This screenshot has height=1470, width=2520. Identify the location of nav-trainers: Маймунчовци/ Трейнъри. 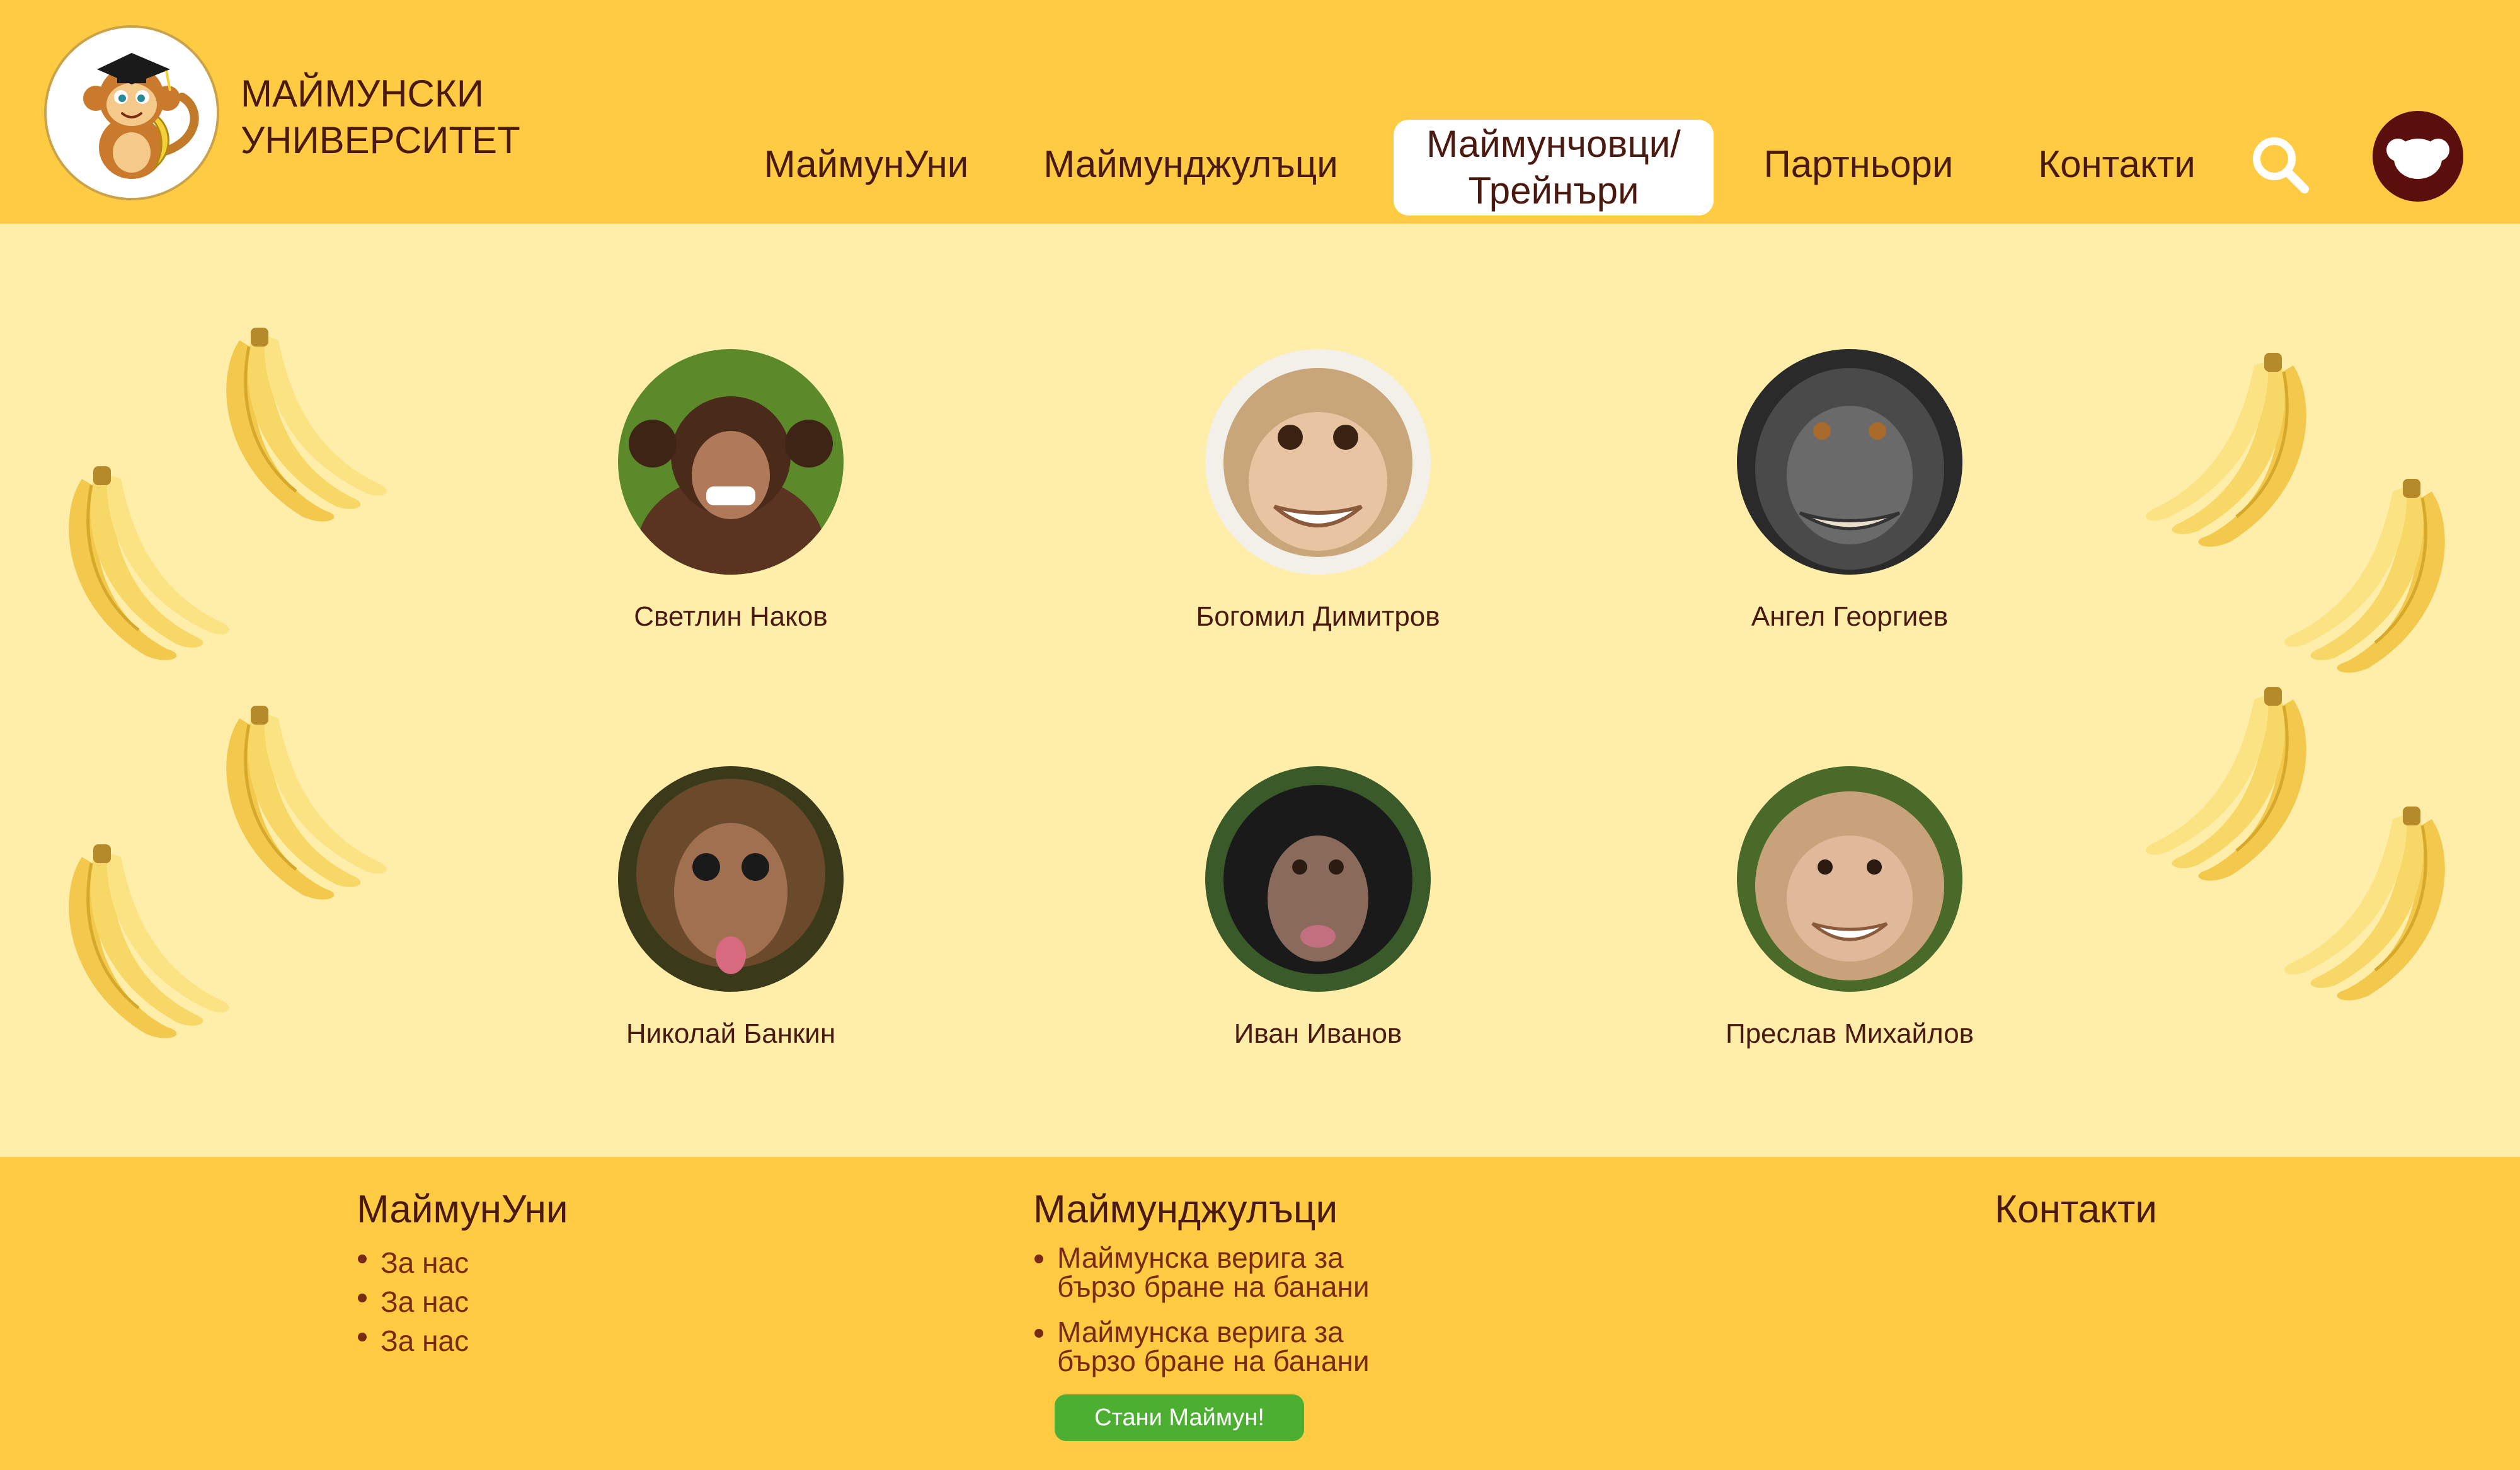
(1554, 167).